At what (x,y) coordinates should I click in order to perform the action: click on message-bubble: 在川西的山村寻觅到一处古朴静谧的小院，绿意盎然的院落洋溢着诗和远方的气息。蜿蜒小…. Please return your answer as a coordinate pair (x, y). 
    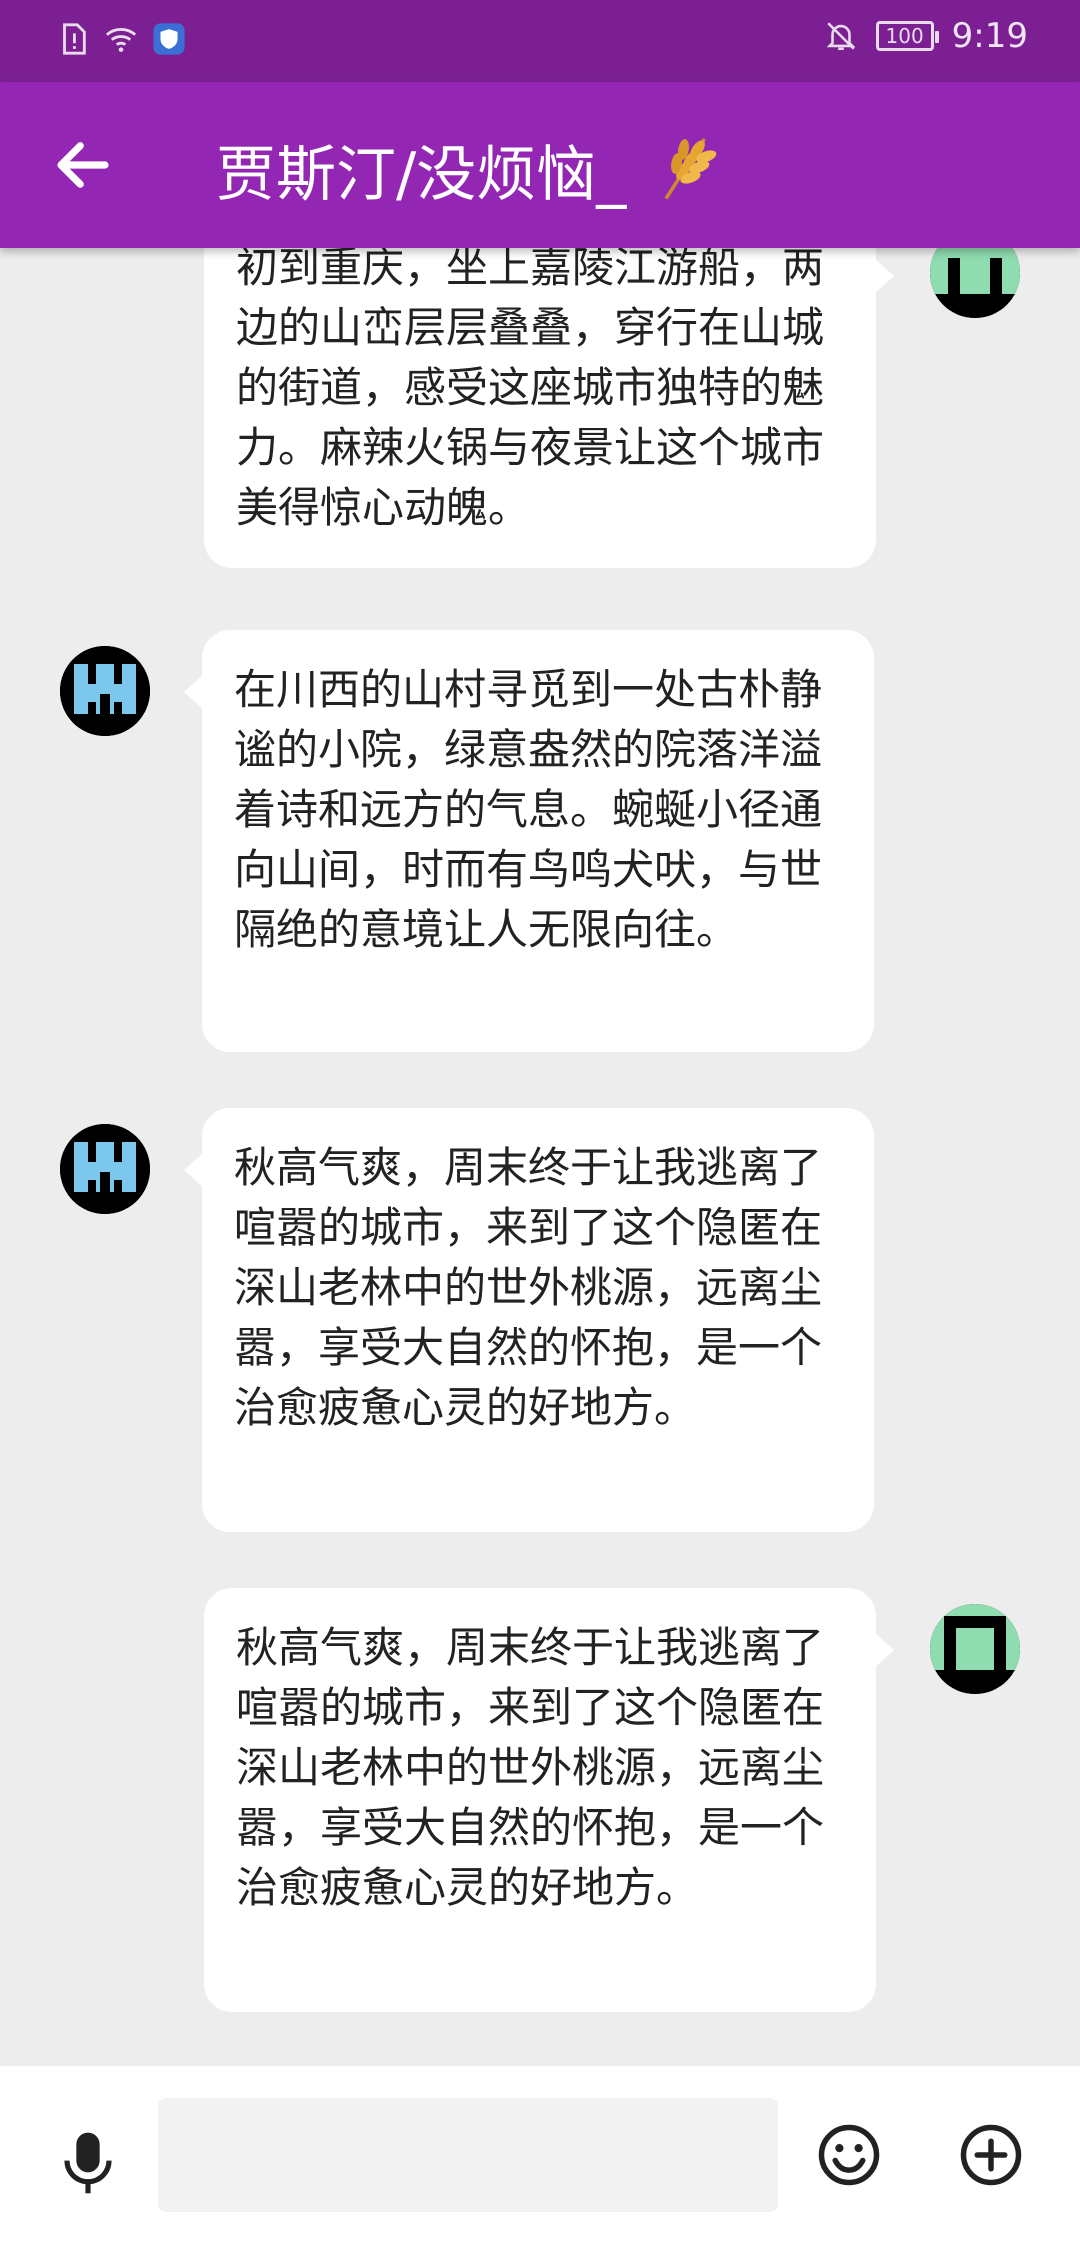
    Looking at the image, I should click on (529, 841).